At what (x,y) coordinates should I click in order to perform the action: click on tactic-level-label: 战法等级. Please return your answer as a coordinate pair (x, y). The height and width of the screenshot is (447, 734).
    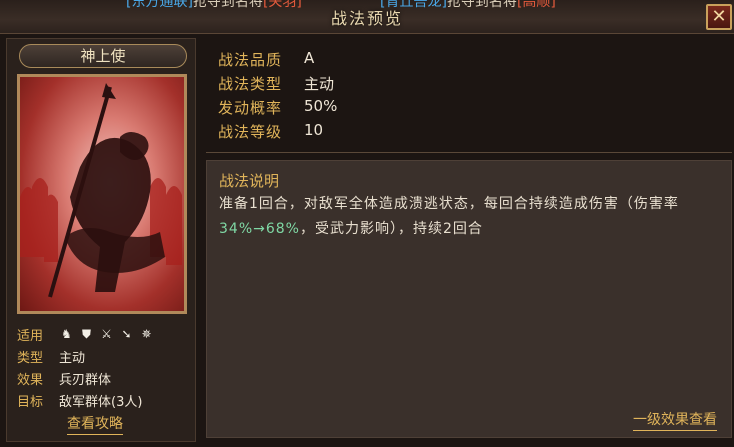
    Looking at the image, I should click on (250, 132).